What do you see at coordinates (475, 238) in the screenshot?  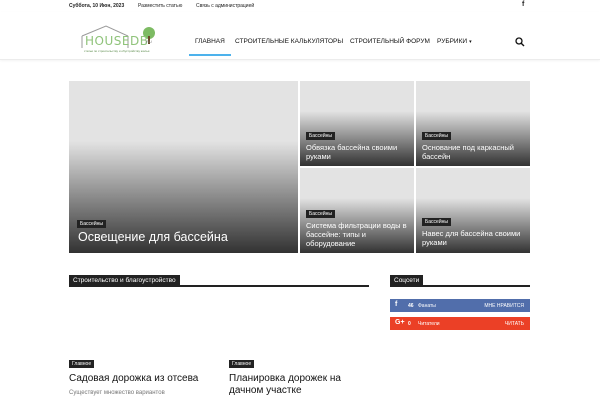 I see `featured-title: Навес для бассейна своими руками` at bounding box center [475, 238].